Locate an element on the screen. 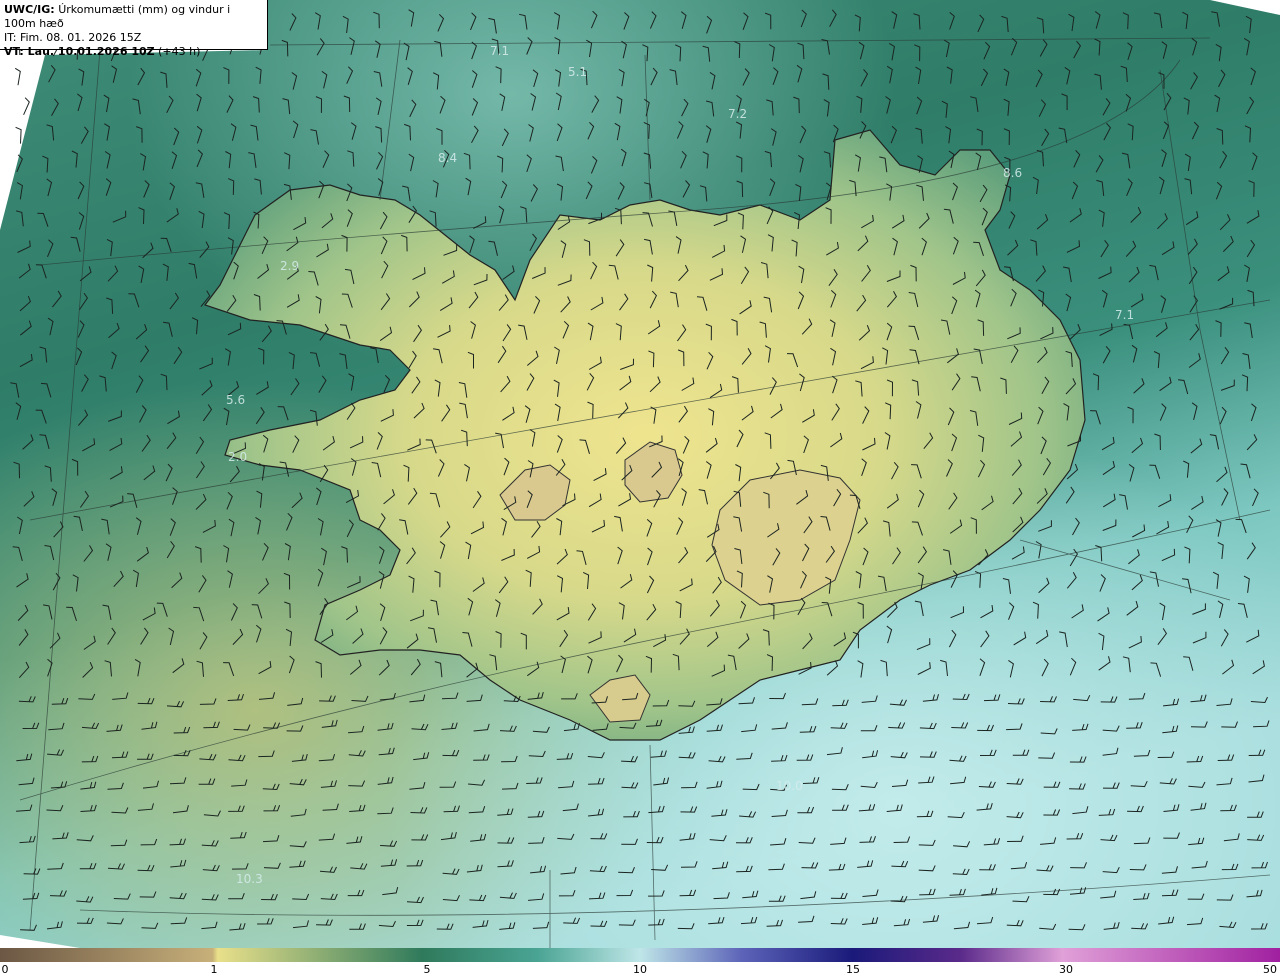 The image size is (1280, 978). value-label: 2.9 is located at coordinates (289, 266).